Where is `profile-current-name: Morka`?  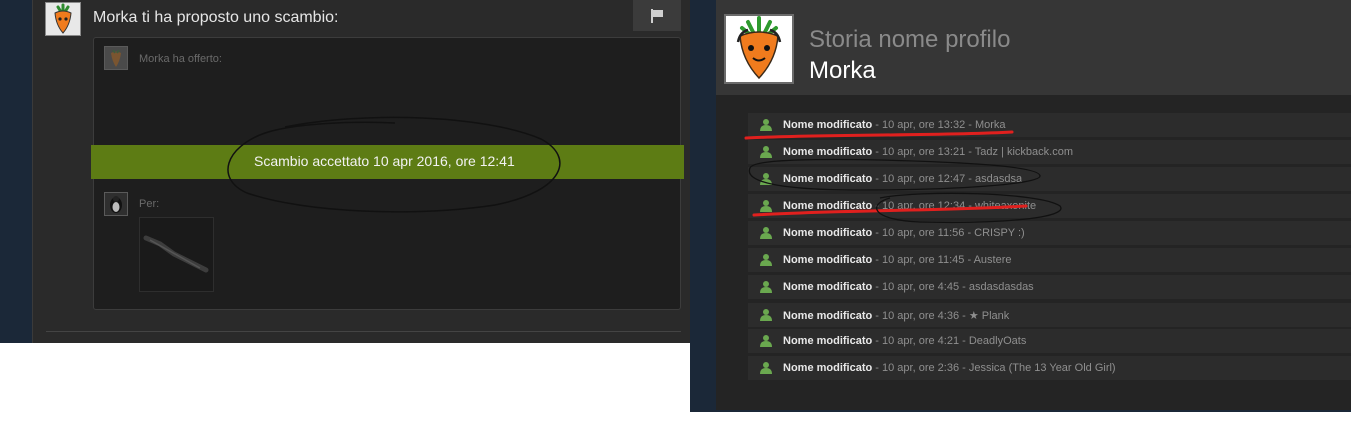
profile-current-name: Morka is located at coordinates (842, 70).